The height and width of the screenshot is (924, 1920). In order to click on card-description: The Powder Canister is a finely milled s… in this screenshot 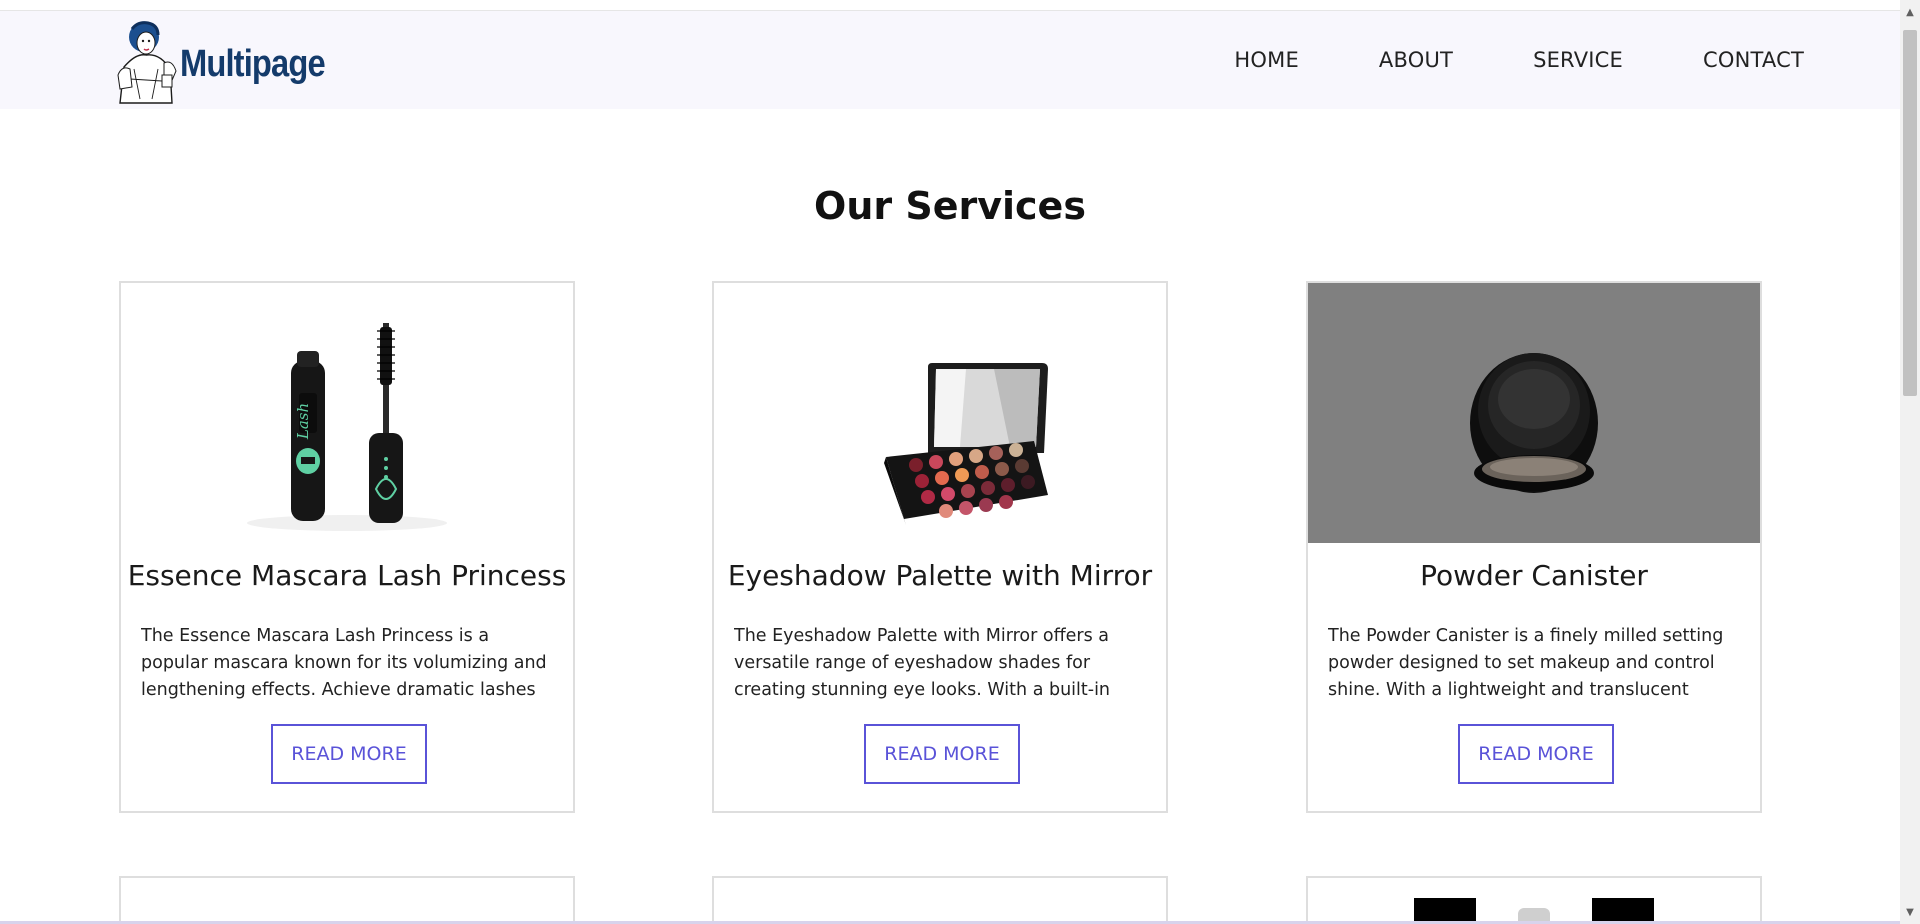, I will do `click(1526, 663)`.